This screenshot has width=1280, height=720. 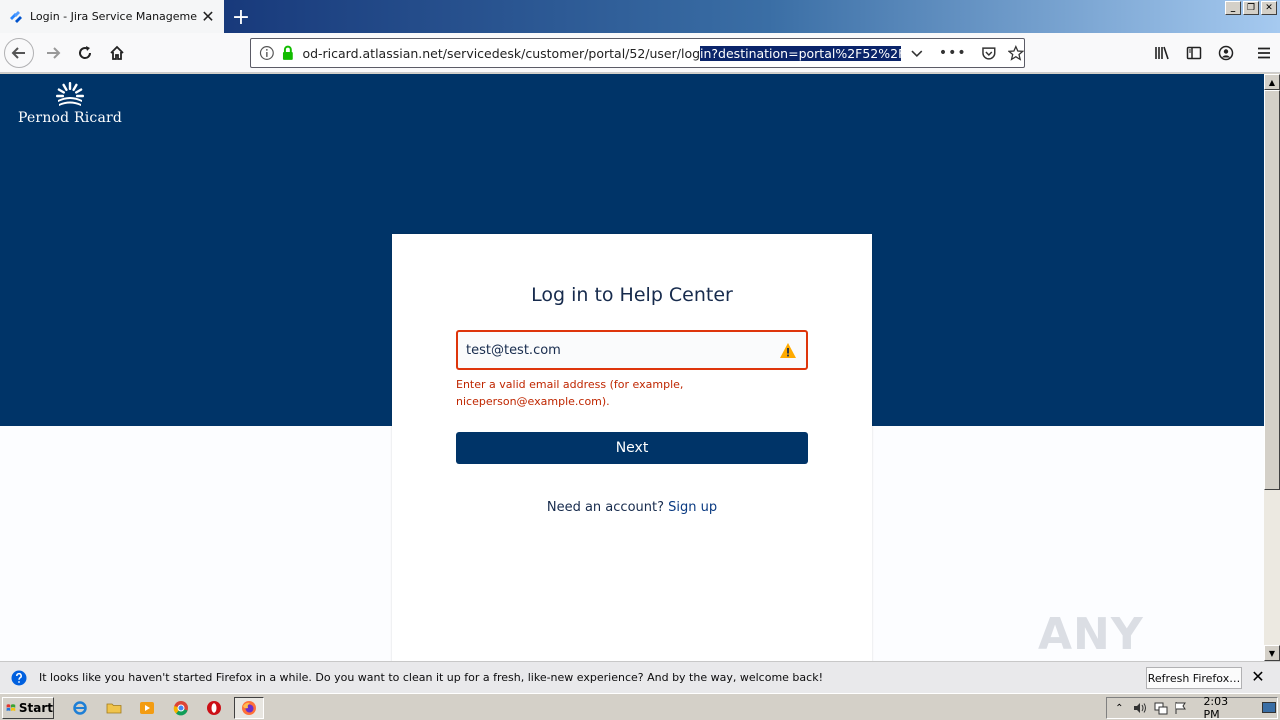 I want to click on forward-arrow-icon, so click(x=54, y=53).